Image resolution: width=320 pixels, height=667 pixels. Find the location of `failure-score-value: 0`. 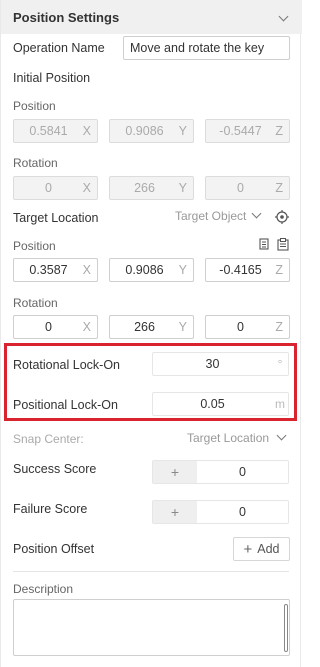

failure-score-value: 0 is located at coordinates (242, 512).